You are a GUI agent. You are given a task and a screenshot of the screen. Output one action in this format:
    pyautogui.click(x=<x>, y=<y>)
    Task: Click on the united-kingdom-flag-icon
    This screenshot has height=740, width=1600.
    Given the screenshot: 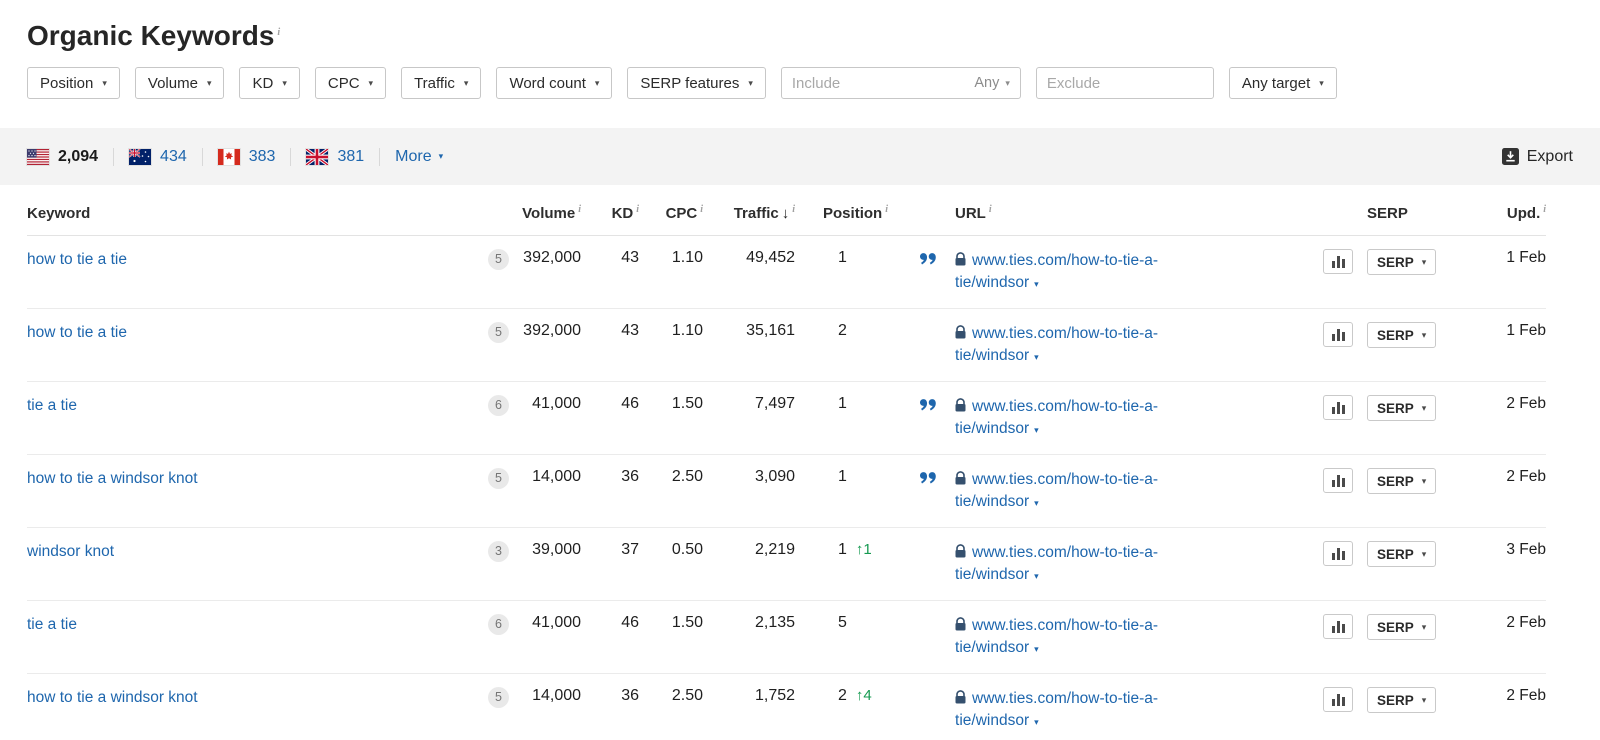 What is the action you would take?
    pyautogui.click(x=317, y=156)
    